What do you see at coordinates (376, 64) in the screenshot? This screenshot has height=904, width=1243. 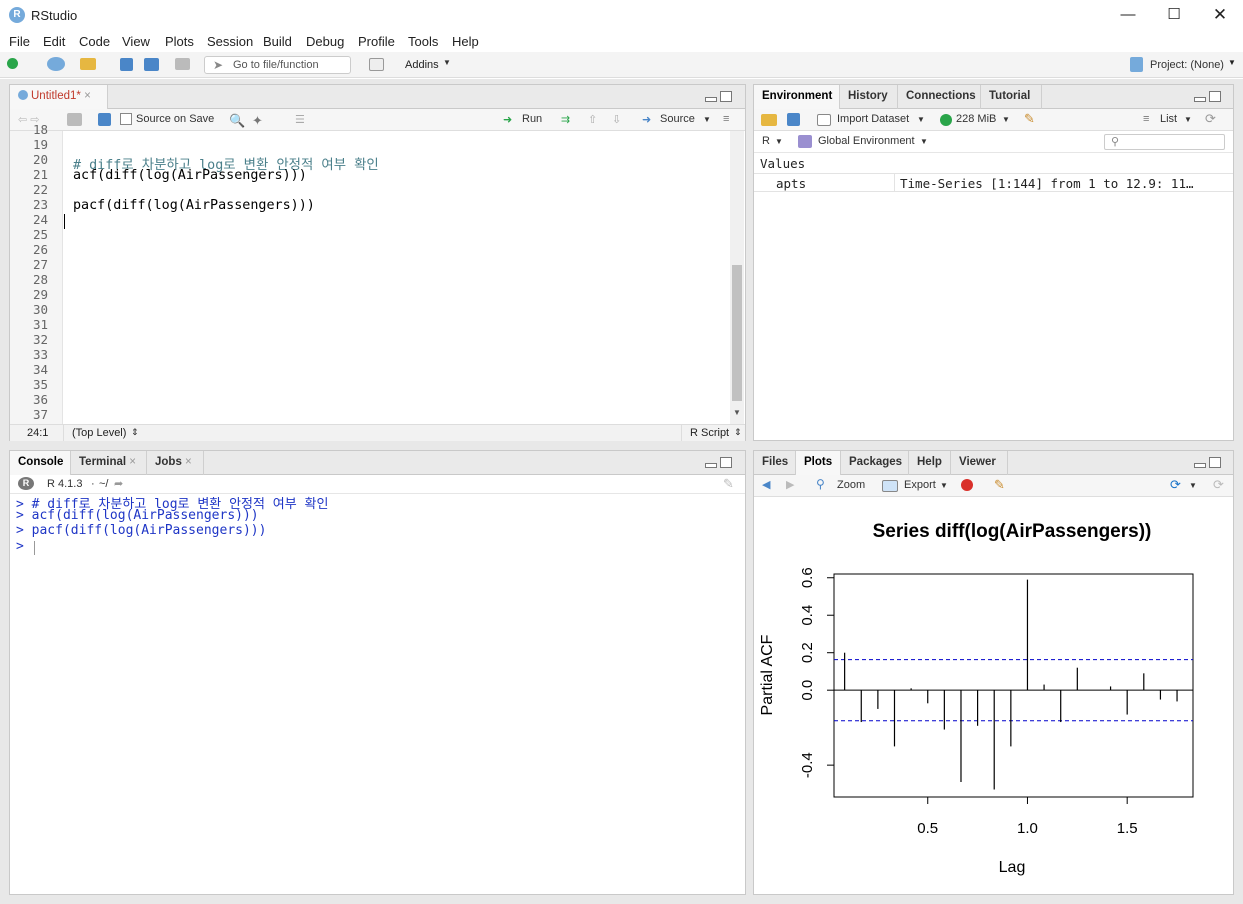 I see `pane-layout-icon` at bounding box center [376, 64].